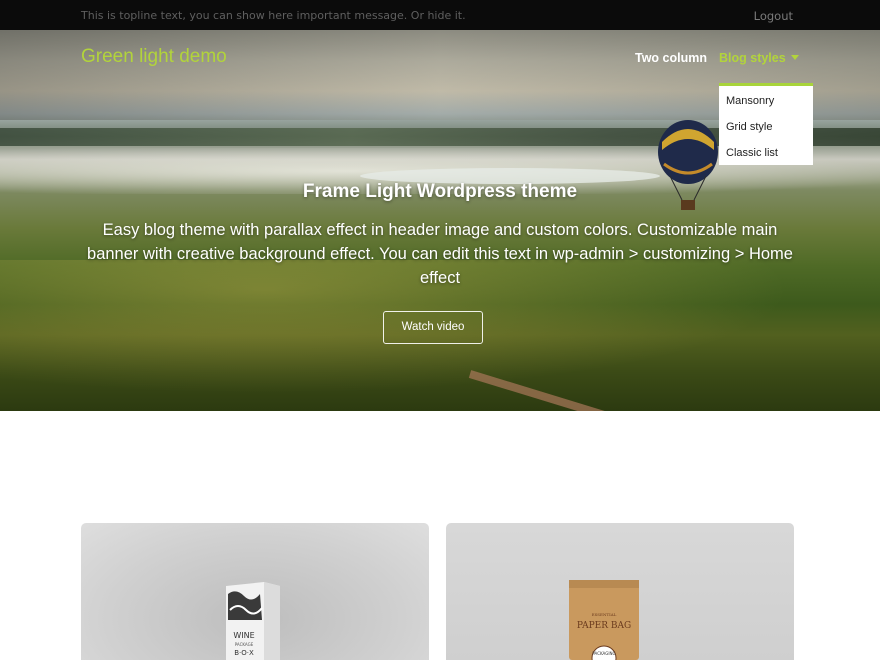 The height and width of the screenshot is (660, 880). Describe the element at coordinates (244, 644) in the screenshot. I see `wine-box-label: PACKAGE` at that location.